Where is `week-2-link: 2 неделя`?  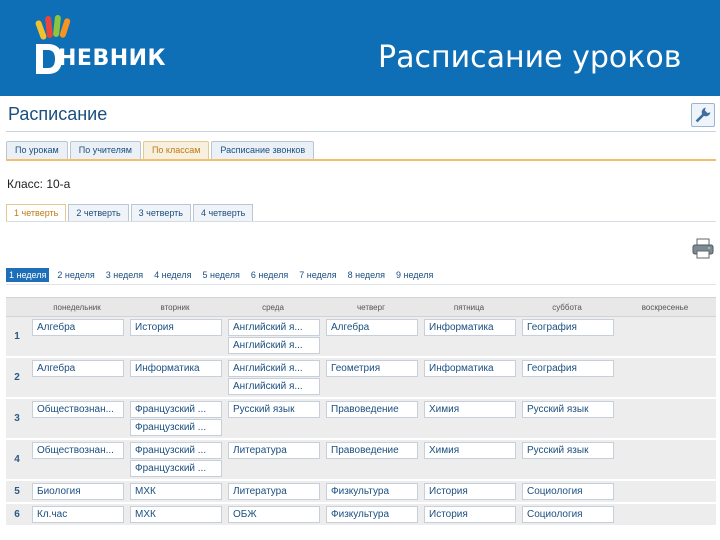 week-2-link: 2 неделя is located at coordinates (75, 275).